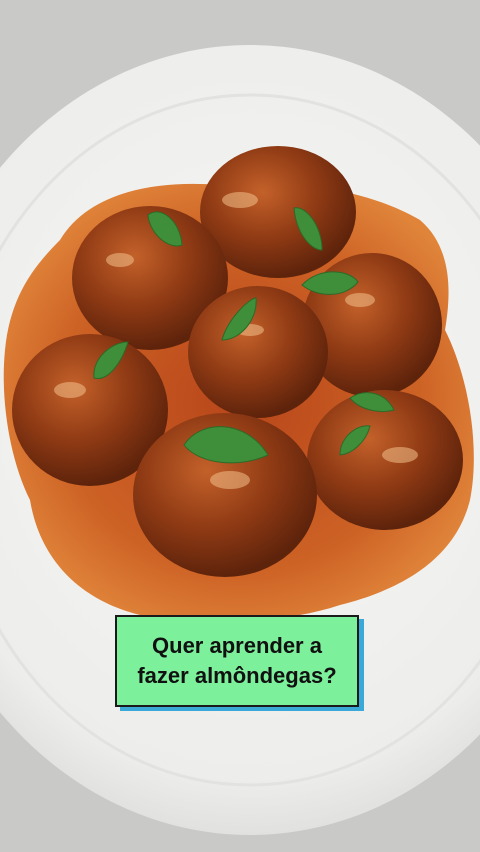  I want to click on caption-card: Quer aprender a fazer almôndegas?, so click(237, 661).